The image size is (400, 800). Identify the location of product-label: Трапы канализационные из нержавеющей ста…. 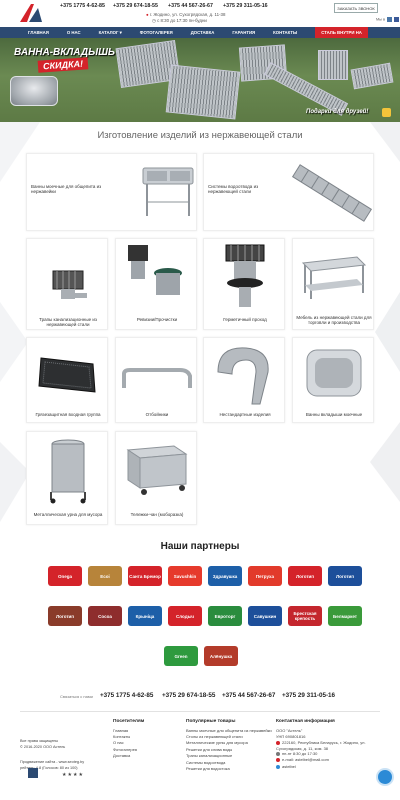
(68, 322).